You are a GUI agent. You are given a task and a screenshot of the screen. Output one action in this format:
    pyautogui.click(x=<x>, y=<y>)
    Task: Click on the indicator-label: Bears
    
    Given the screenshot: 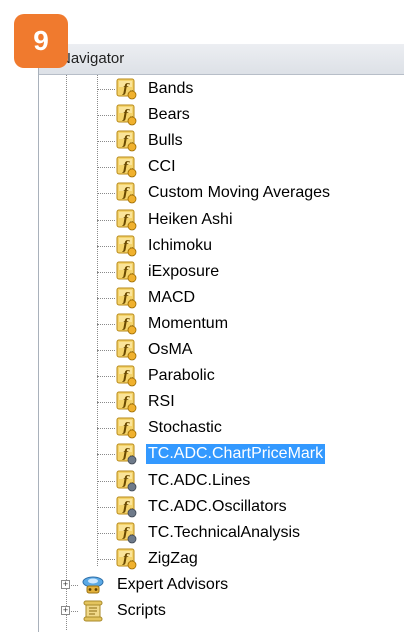 What is the action you would take?
    pyautogui.click(x=169, y=115)
    